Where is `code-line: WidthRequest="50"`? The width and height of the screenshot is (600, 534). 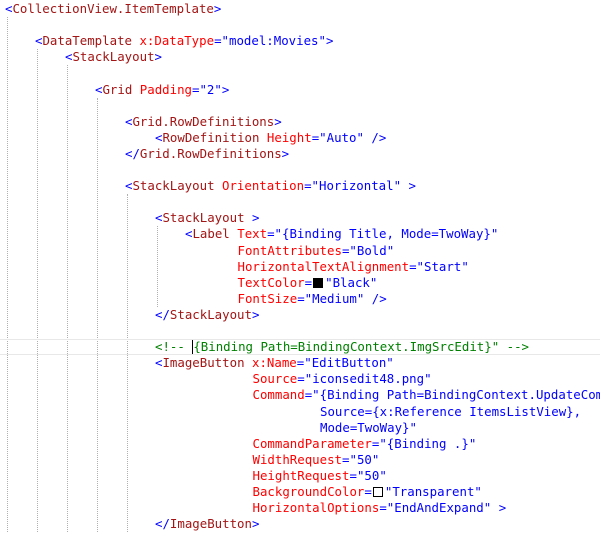 code-line: WidthRequest="50" is located at coordinates (190, 459).